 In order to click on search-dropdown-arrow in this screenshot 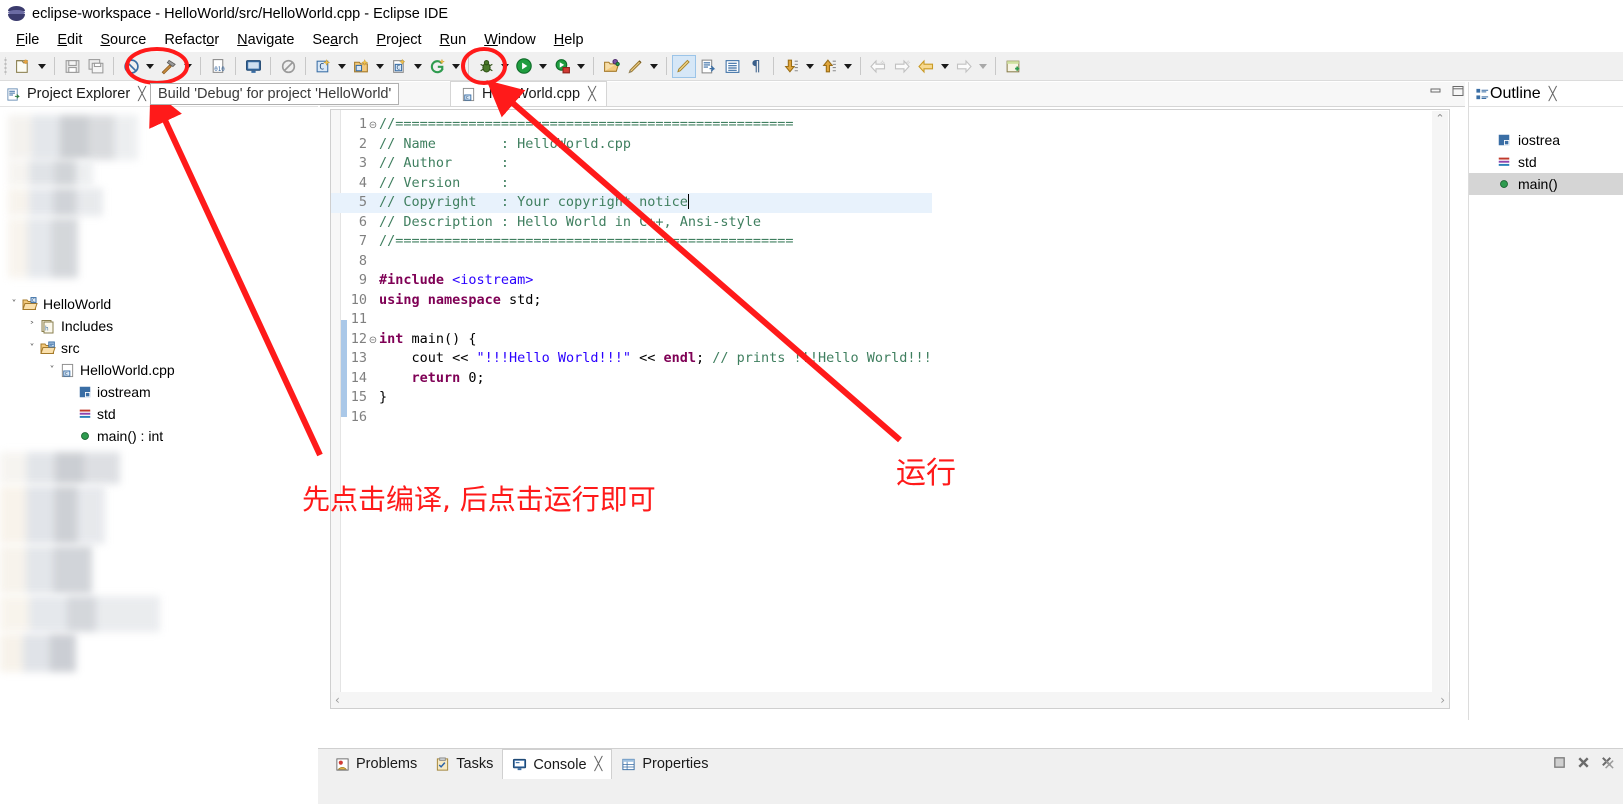, I will do `click(654, 66)`.